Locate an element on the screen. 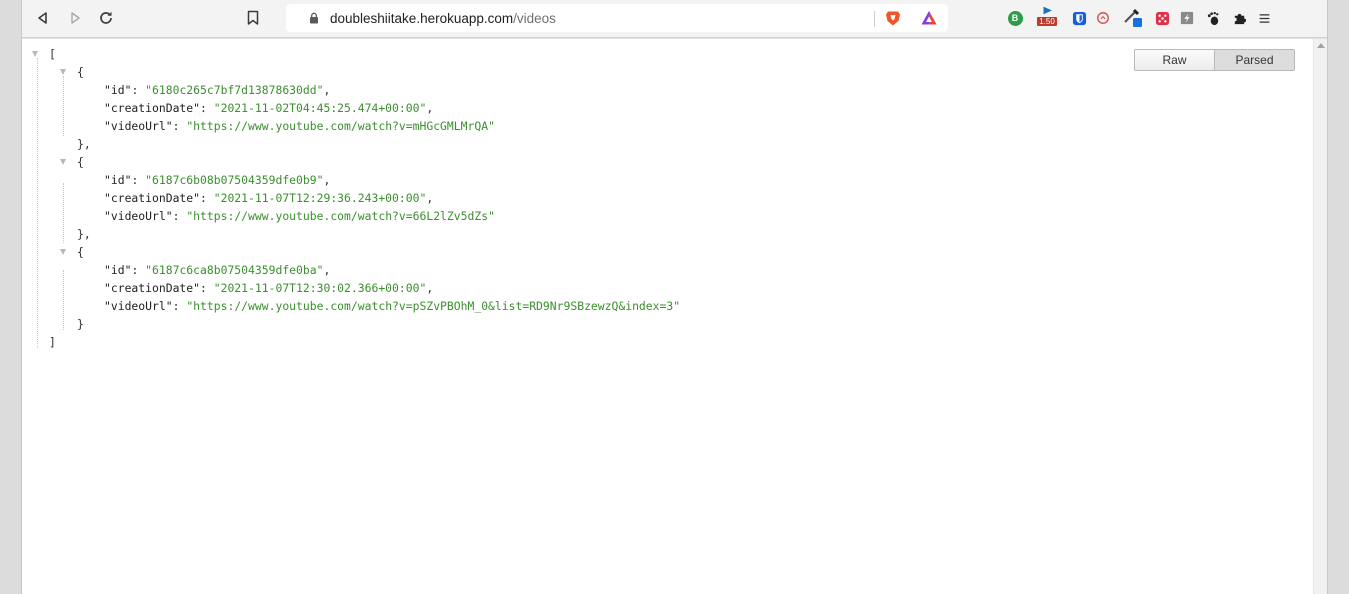 This screenshot has height=594, width=1349. back-icon is located at coordinates (42, 18).